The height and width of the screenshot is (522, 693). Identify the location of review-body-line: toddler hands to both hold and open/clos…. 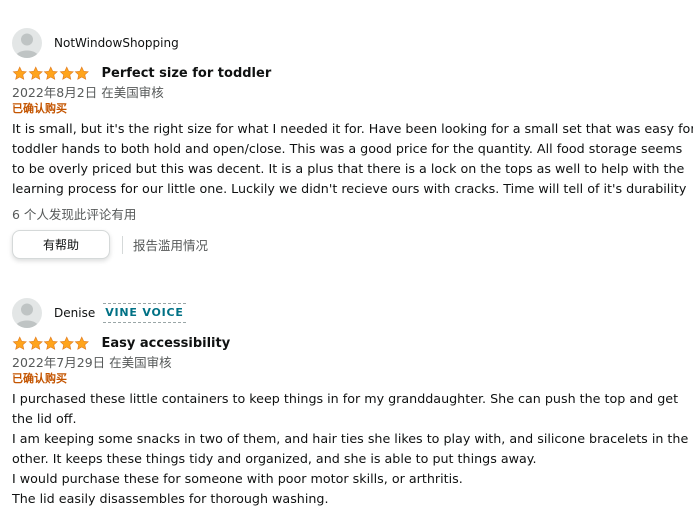
(347, 148).